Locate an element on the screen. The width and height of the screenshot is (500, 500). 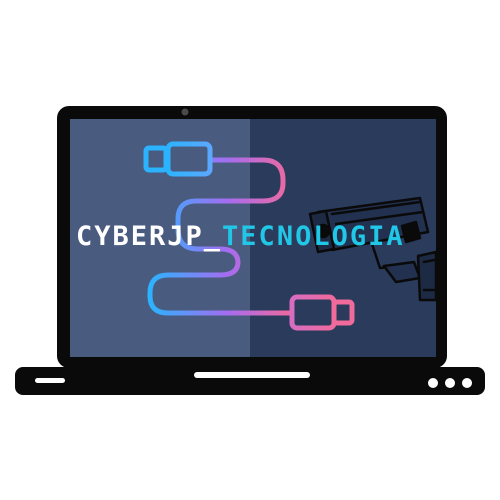
brand-text: CYBERJP_TECNOLOGIA is located at coordinates (240, 236).